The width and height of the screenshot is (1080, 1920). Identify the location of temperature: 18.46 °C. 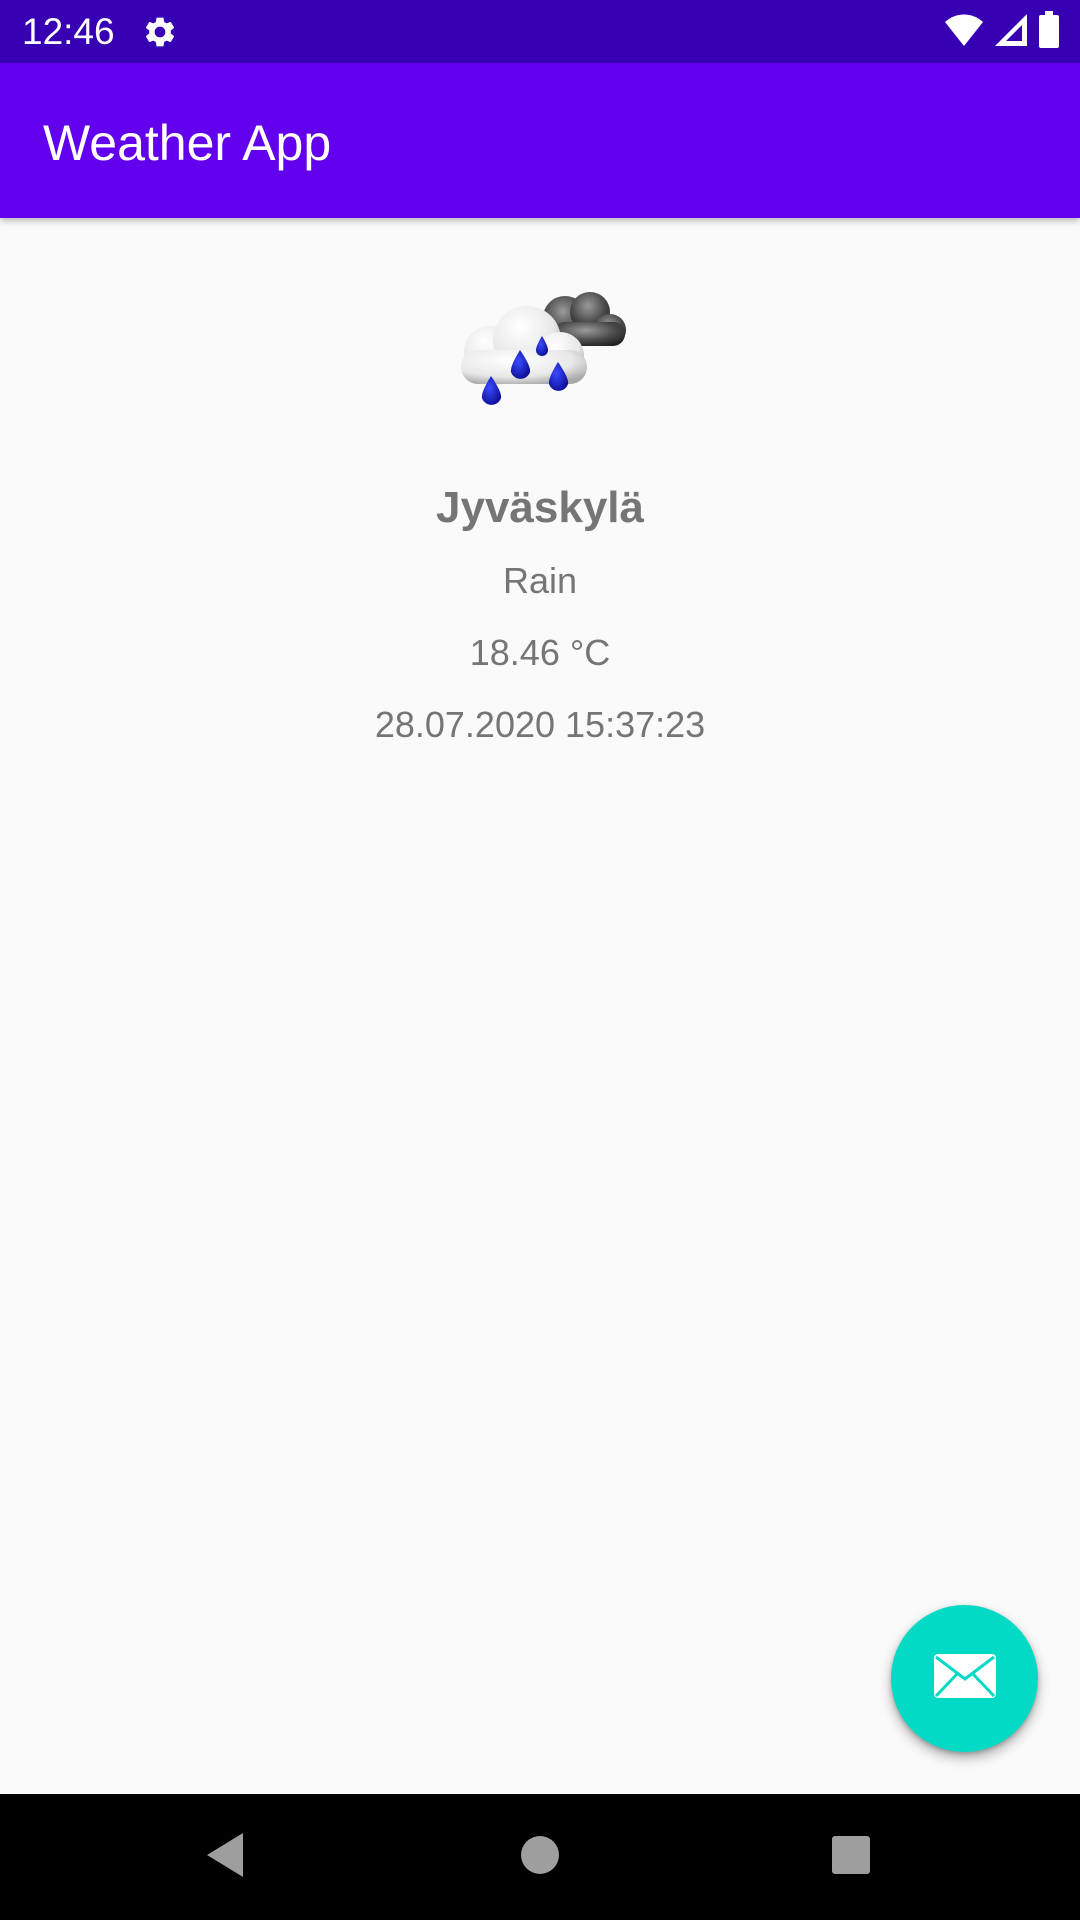
(540, 652).